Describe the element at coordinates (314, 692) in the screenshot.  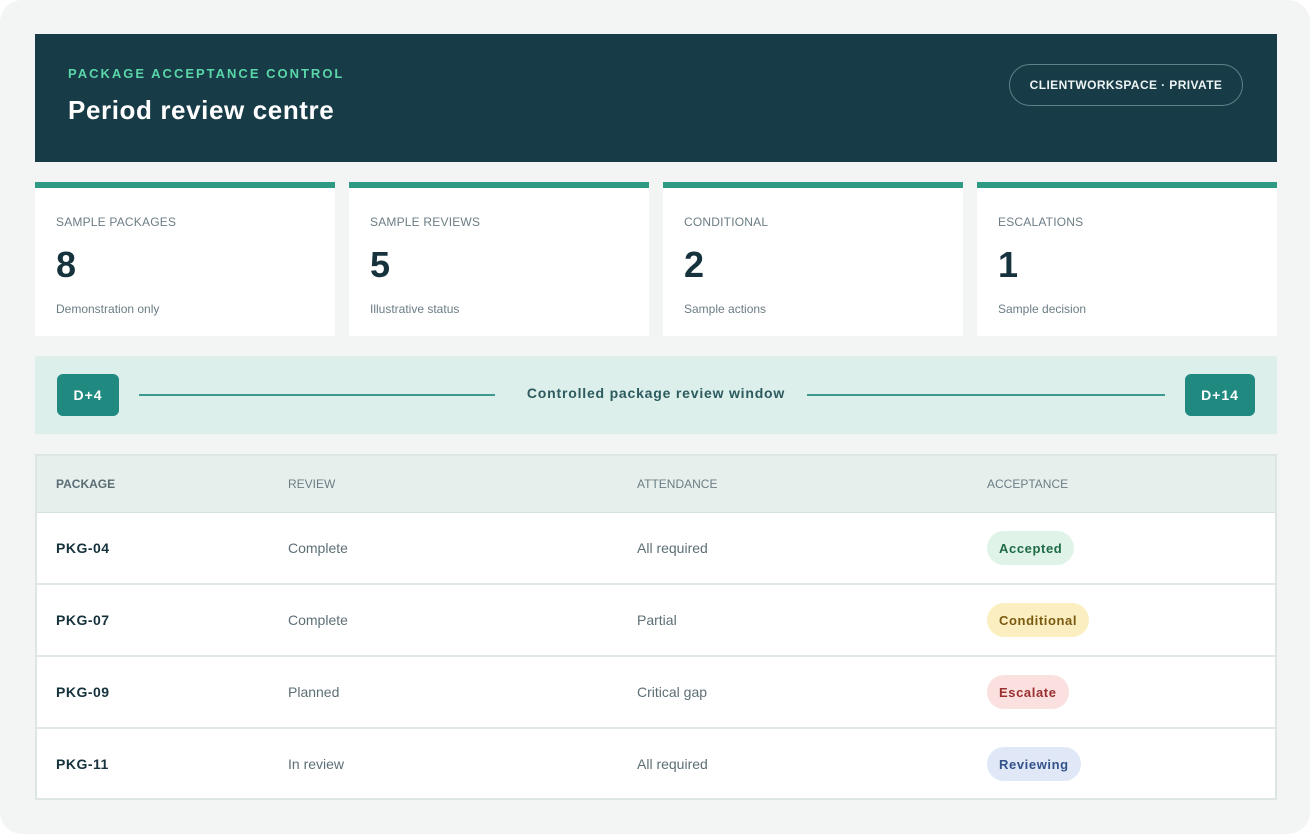
I see `review-status: Planned` at that location.